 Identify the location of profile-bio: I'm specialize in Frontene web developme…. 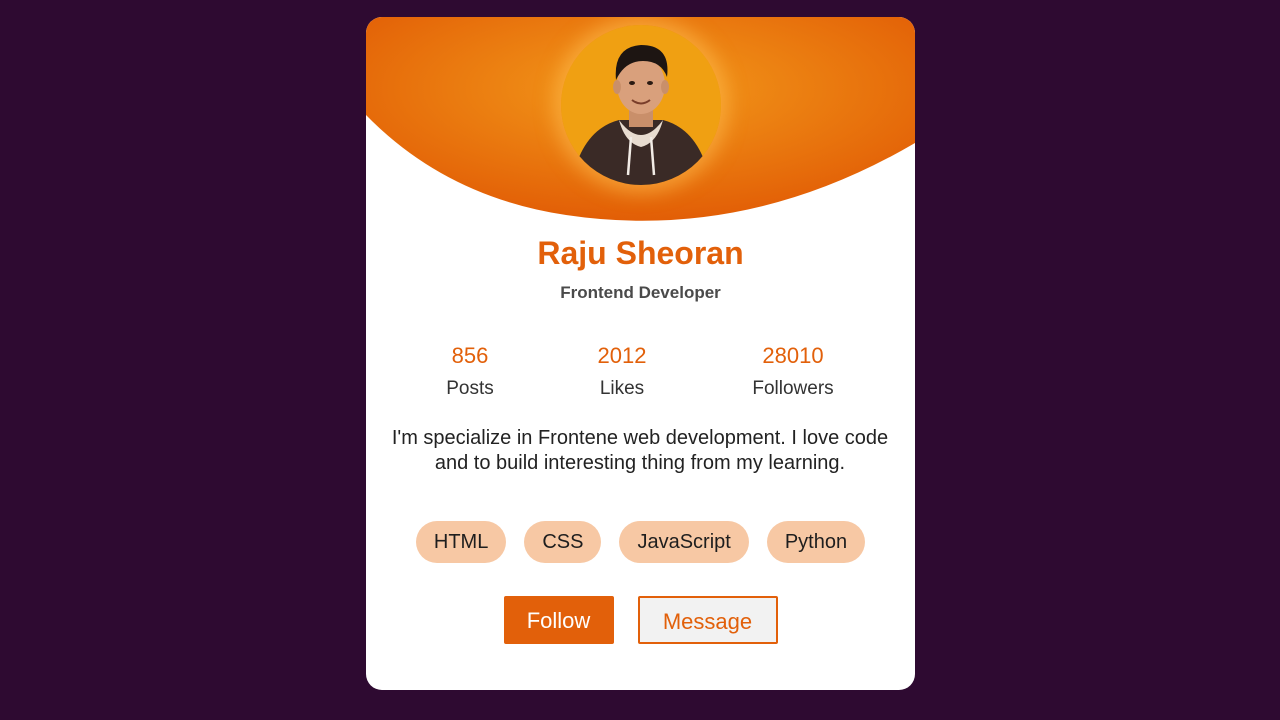
(640, 450).